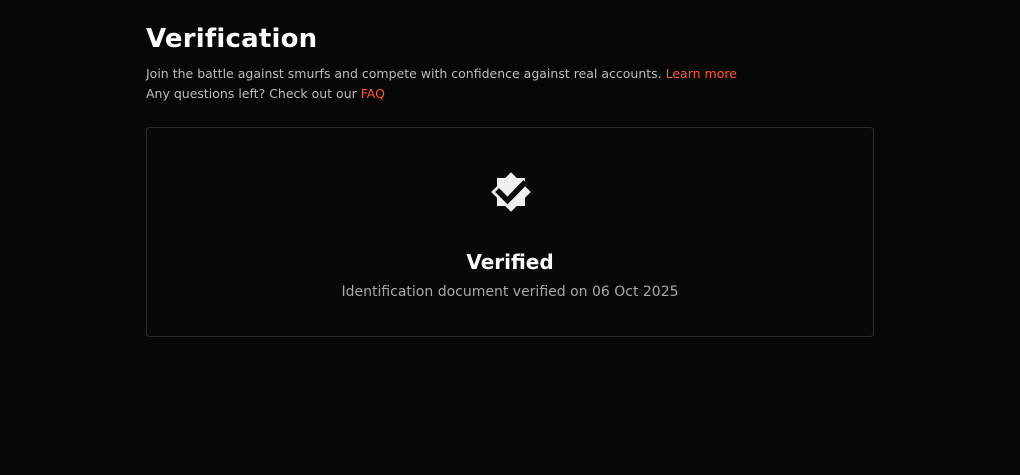 Image resolution: width=1020 pixels, height=475 pixels. Describe the element at coordinates (373, 93) in the screenshot. I see `faq-link: FAQ` at that location.